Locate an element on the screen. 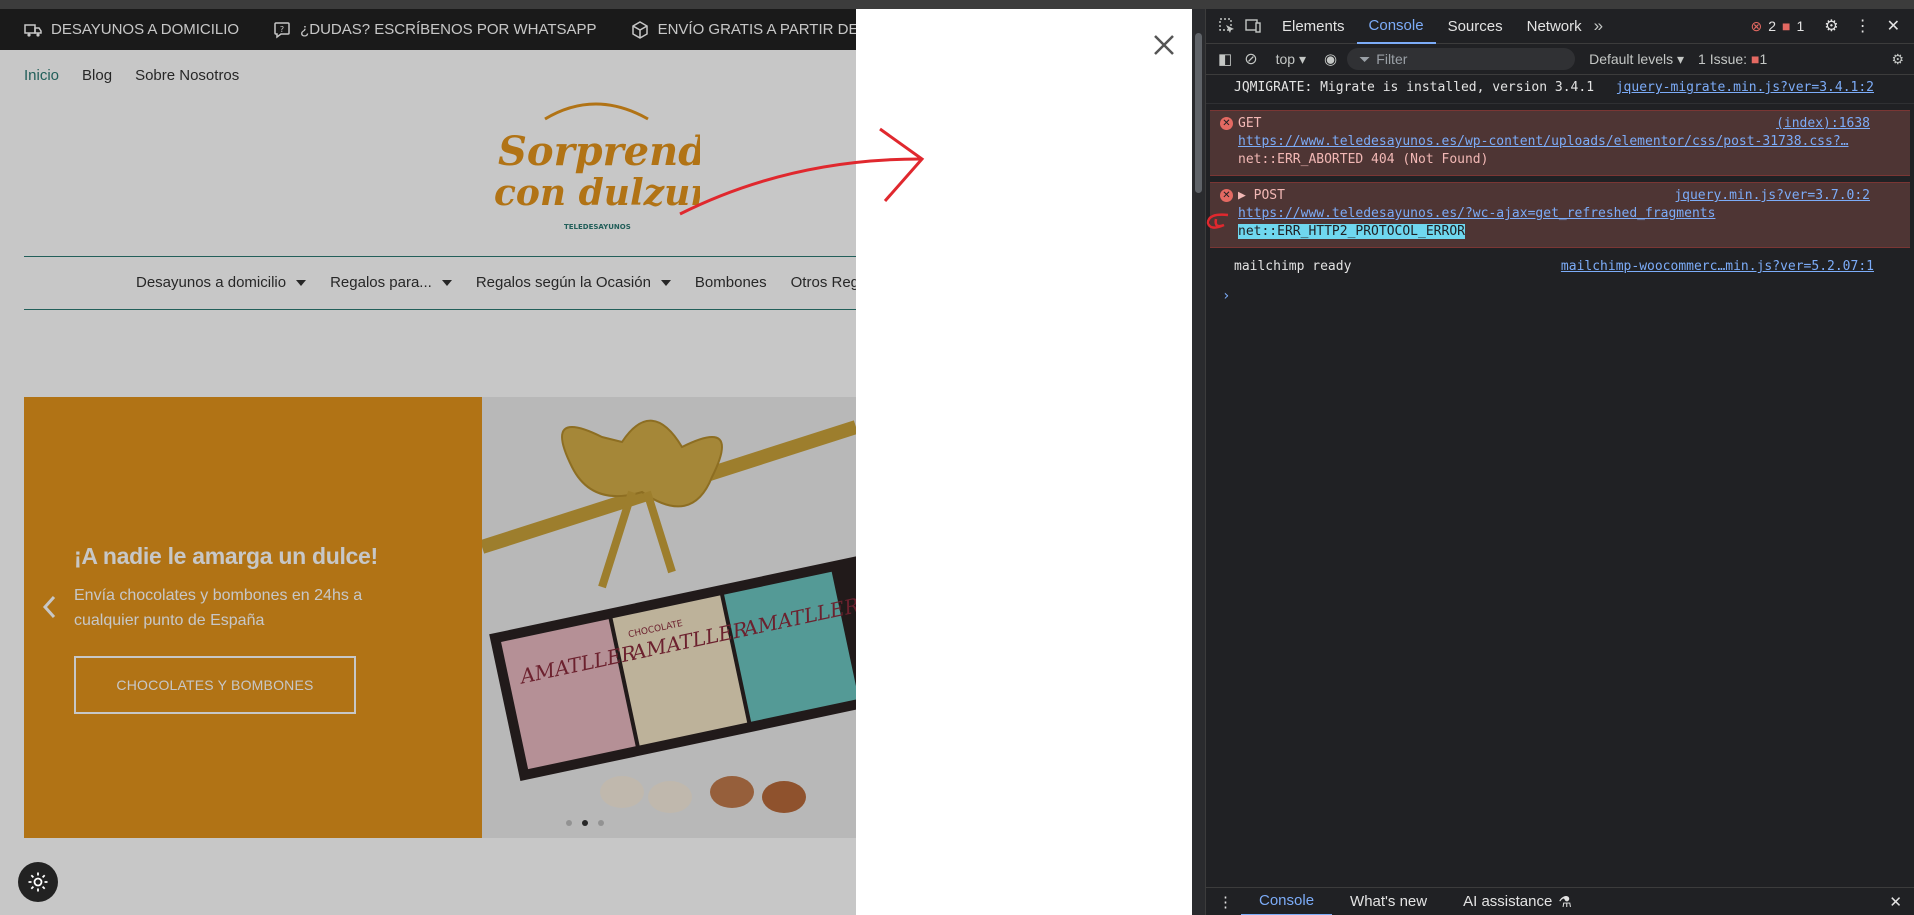 This screenshot has height=915, width=1914. tab-console: Console is located at coordinates (1396, 26).